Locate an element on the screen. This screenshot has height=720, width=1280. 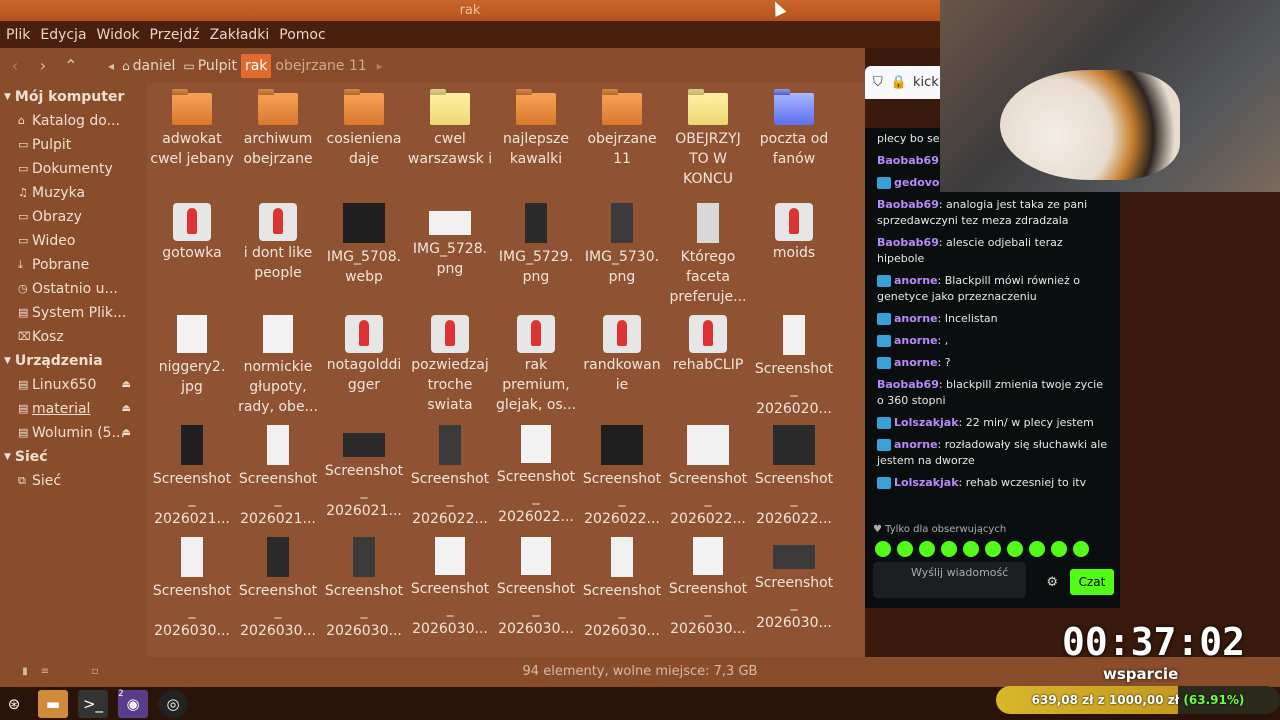
gear-icon: ⚙ is located at coordinates (1052, 582).